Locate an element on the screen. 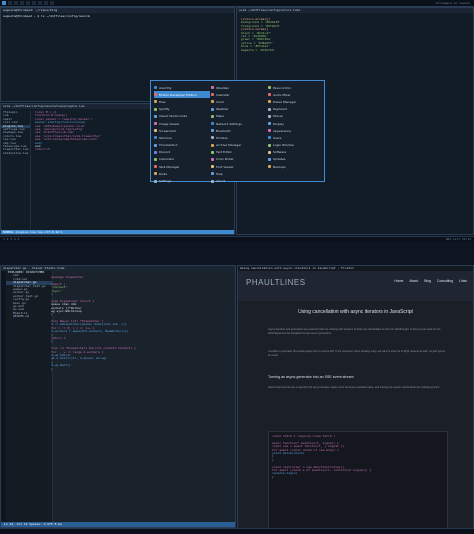 This screenshot has height=534, width=474. launcher-item: Software is located at coordinates (296, 152).